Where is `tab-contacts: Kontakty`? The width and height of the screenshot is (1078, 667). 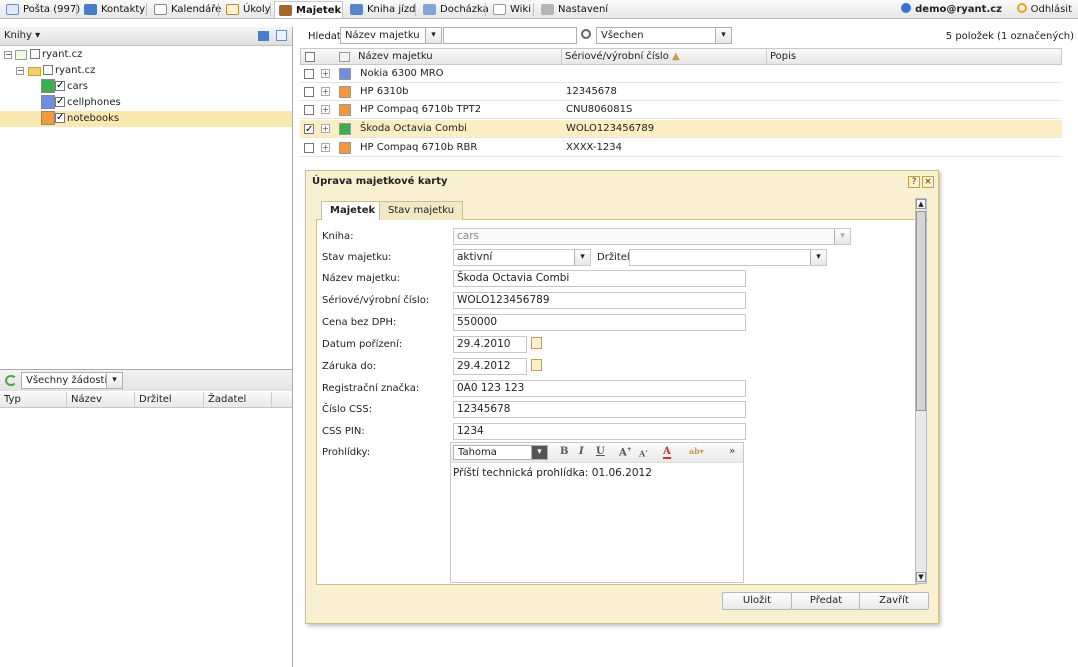 tab-contacts: Kontakty is located at coordinates (112, 9).